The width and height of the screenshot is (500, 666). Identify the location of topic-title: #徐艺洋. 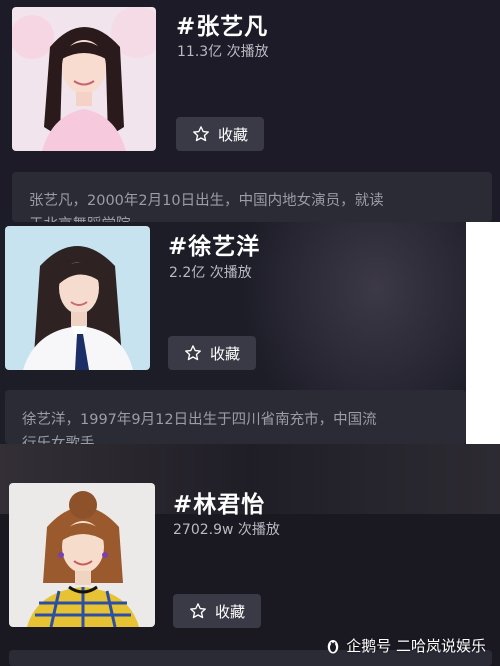
(214, 244).